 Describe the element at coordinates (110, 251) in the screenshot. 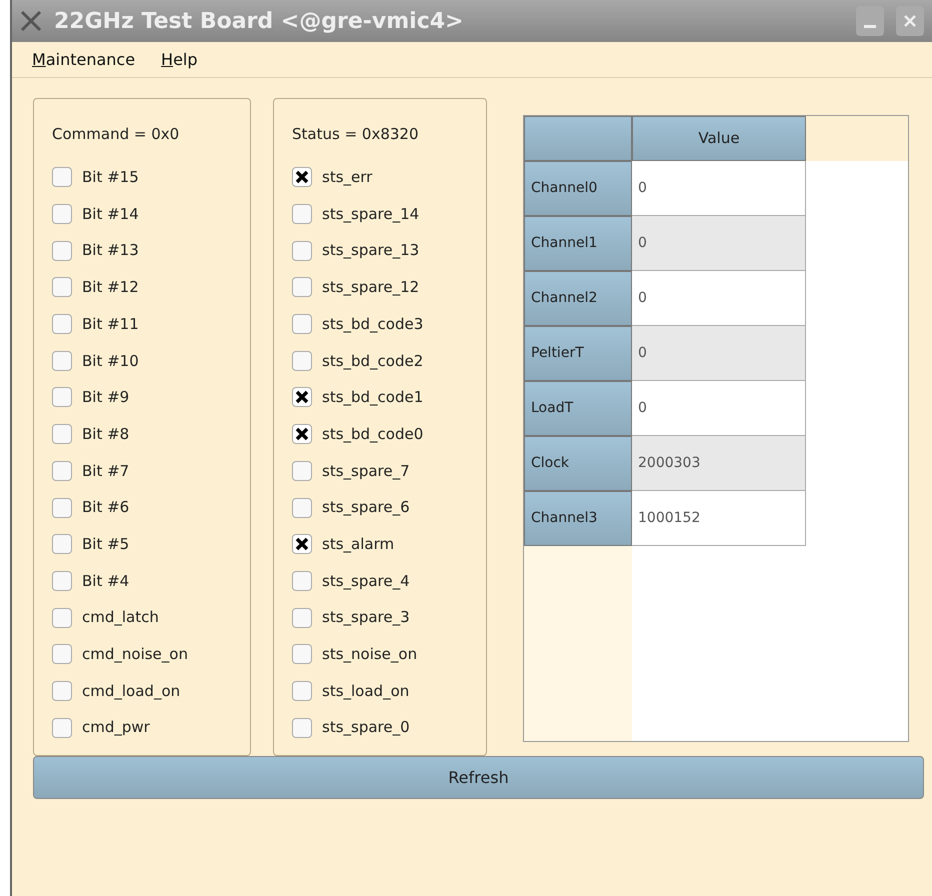

I see `checkbox-label: Bit #13` at that location.